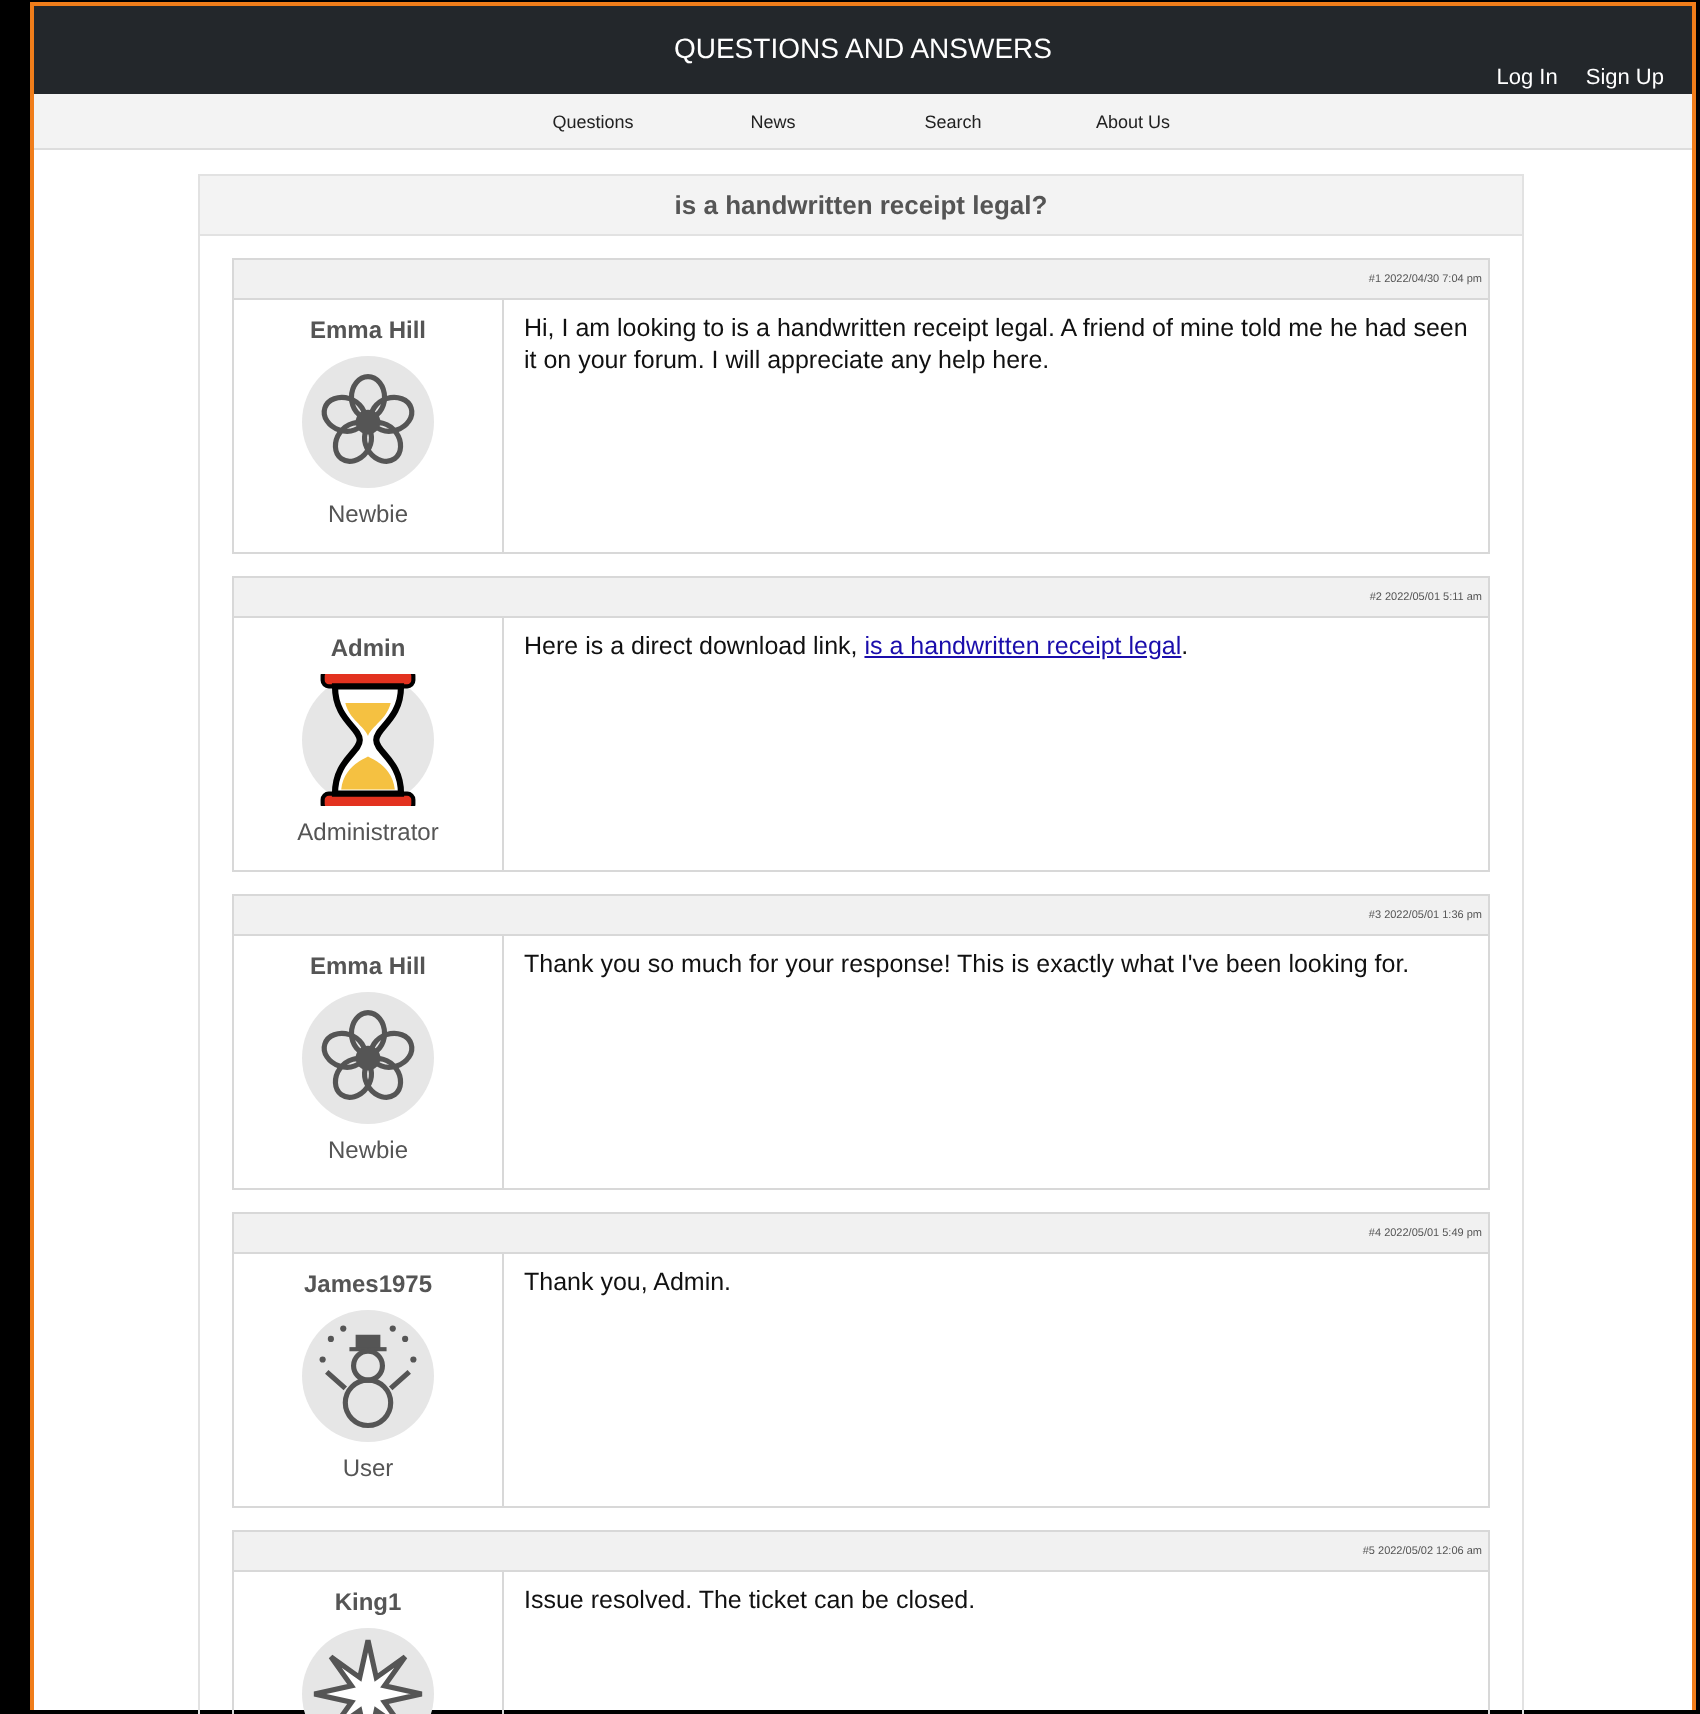 This screenshot has width=1700, height=1714. What do you see at coordinates (968, 964) in the screenshot?
I see `post-message: Thank you so much for your response! This is exactly what I've been looking for.` at bounding box center [968, 964].